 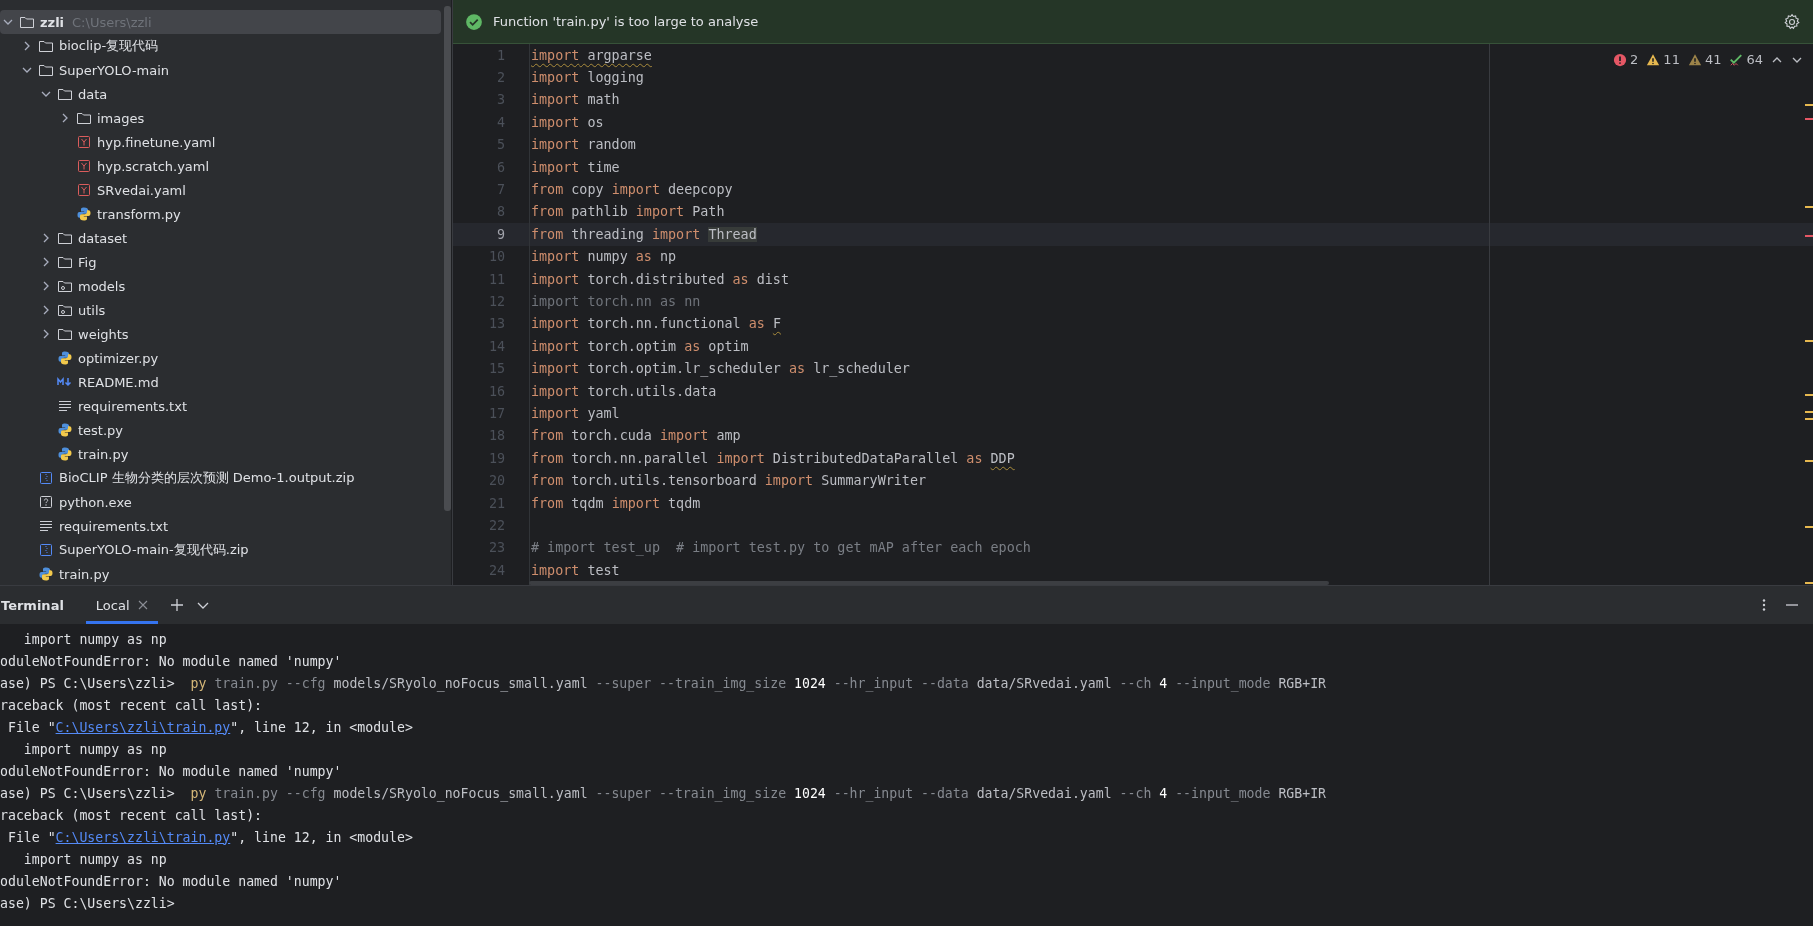 I want to click on tree-item: utils, so click(x=220, y=310).